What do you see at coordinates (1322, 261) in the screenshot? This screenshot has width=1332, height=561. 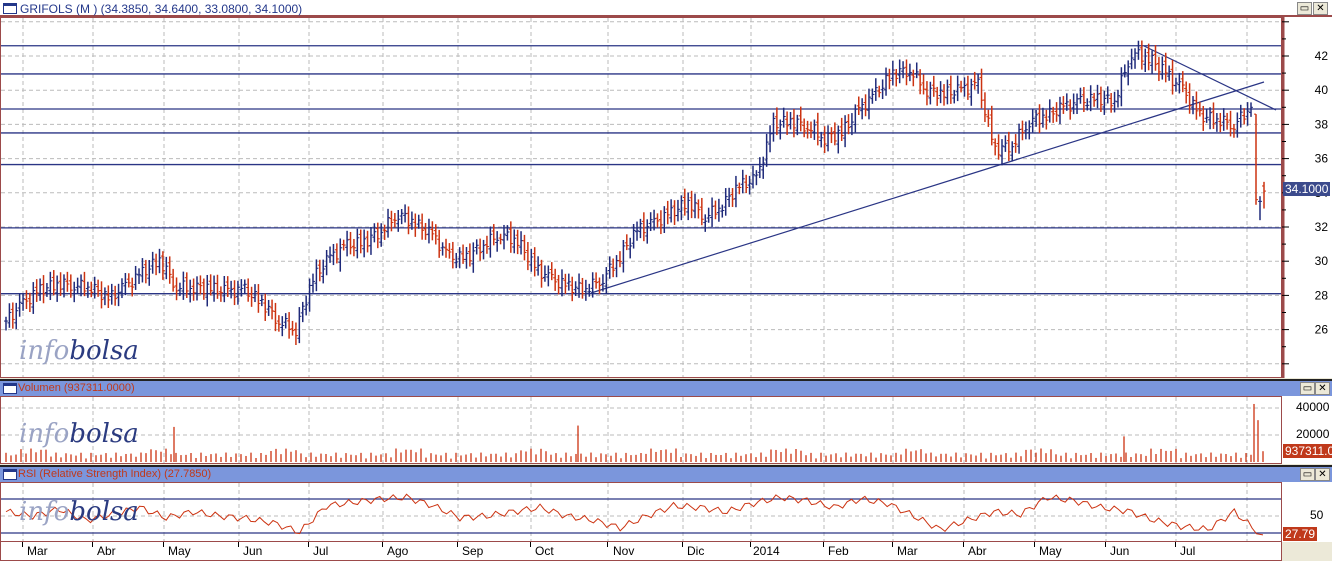 I see `price-tick-label: 30` at bounding box center [1322, 261].